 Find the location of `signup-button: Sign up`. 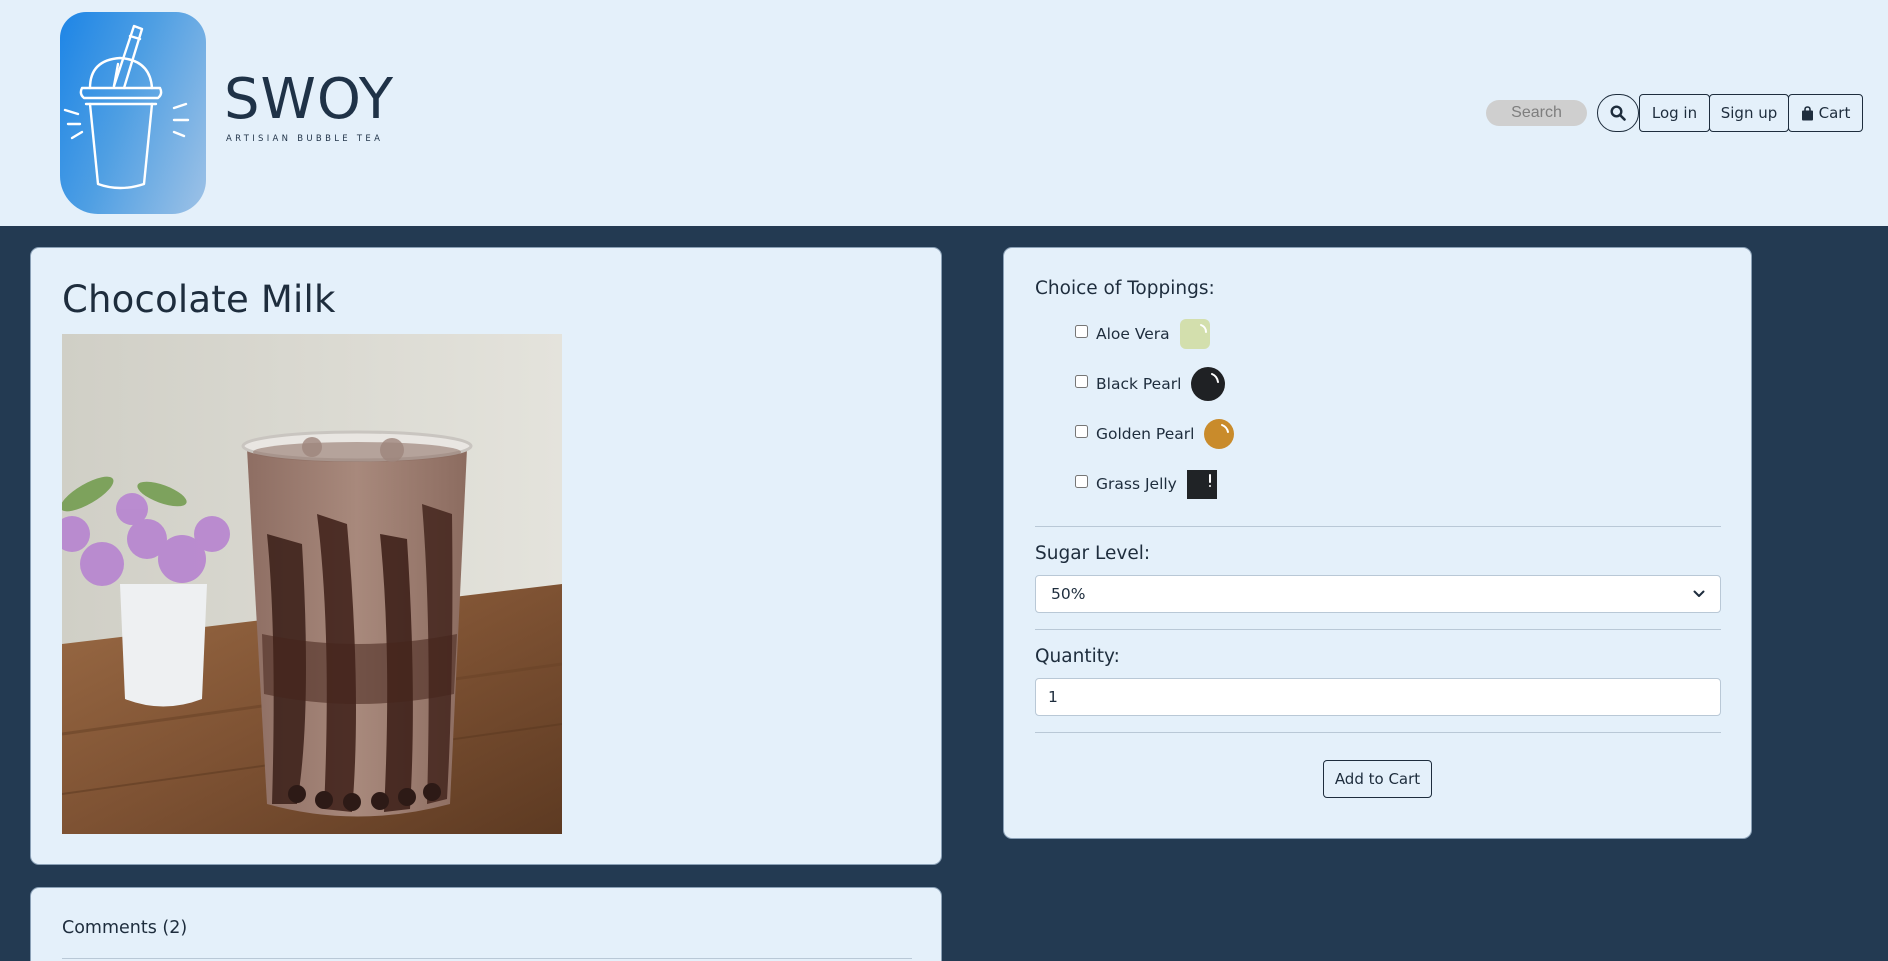

signup-button: Sign up is located at coordinates (1749, 113).